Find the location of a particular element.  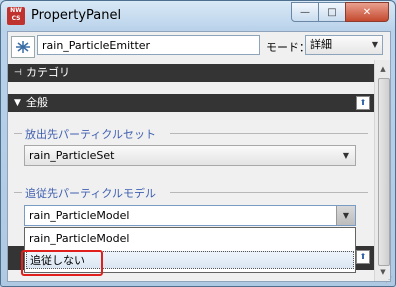

general-section-bar: ▼ 全般 ⬆ is located at coordinates (191, 103).